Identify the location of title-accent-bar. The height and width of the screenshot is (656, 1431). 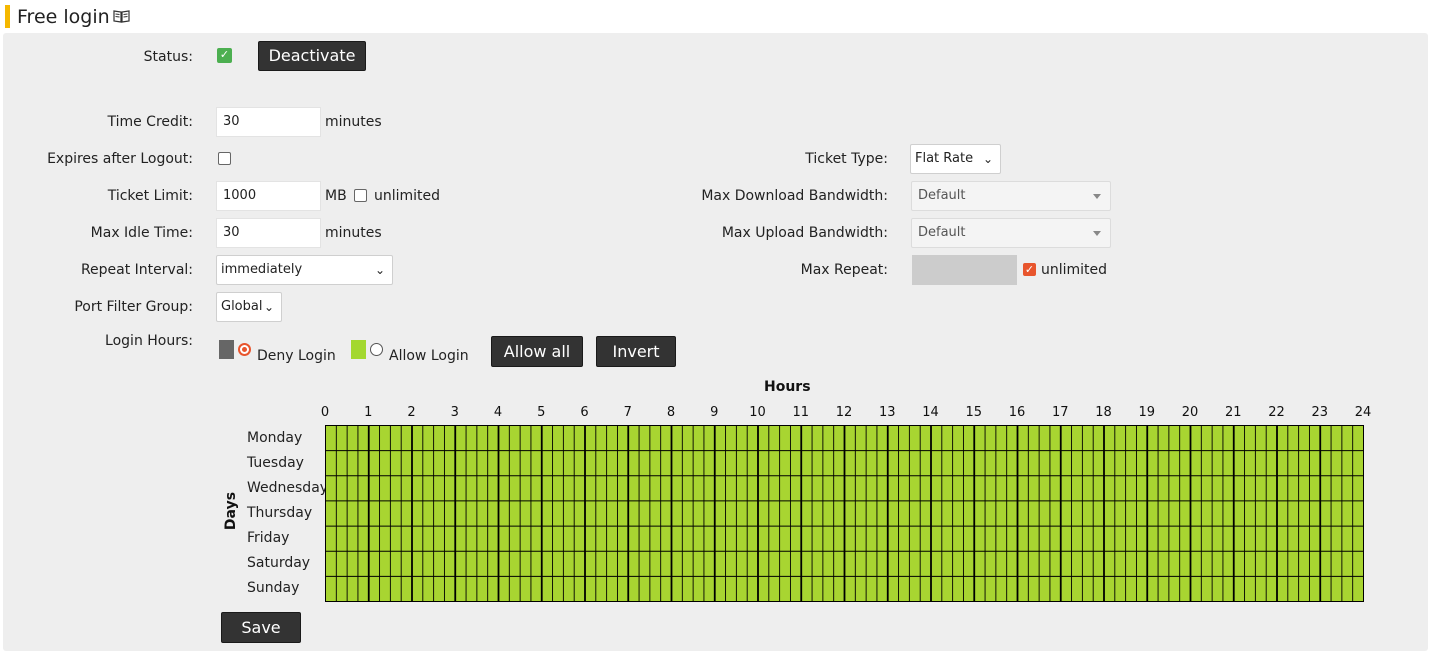
(7, 16).